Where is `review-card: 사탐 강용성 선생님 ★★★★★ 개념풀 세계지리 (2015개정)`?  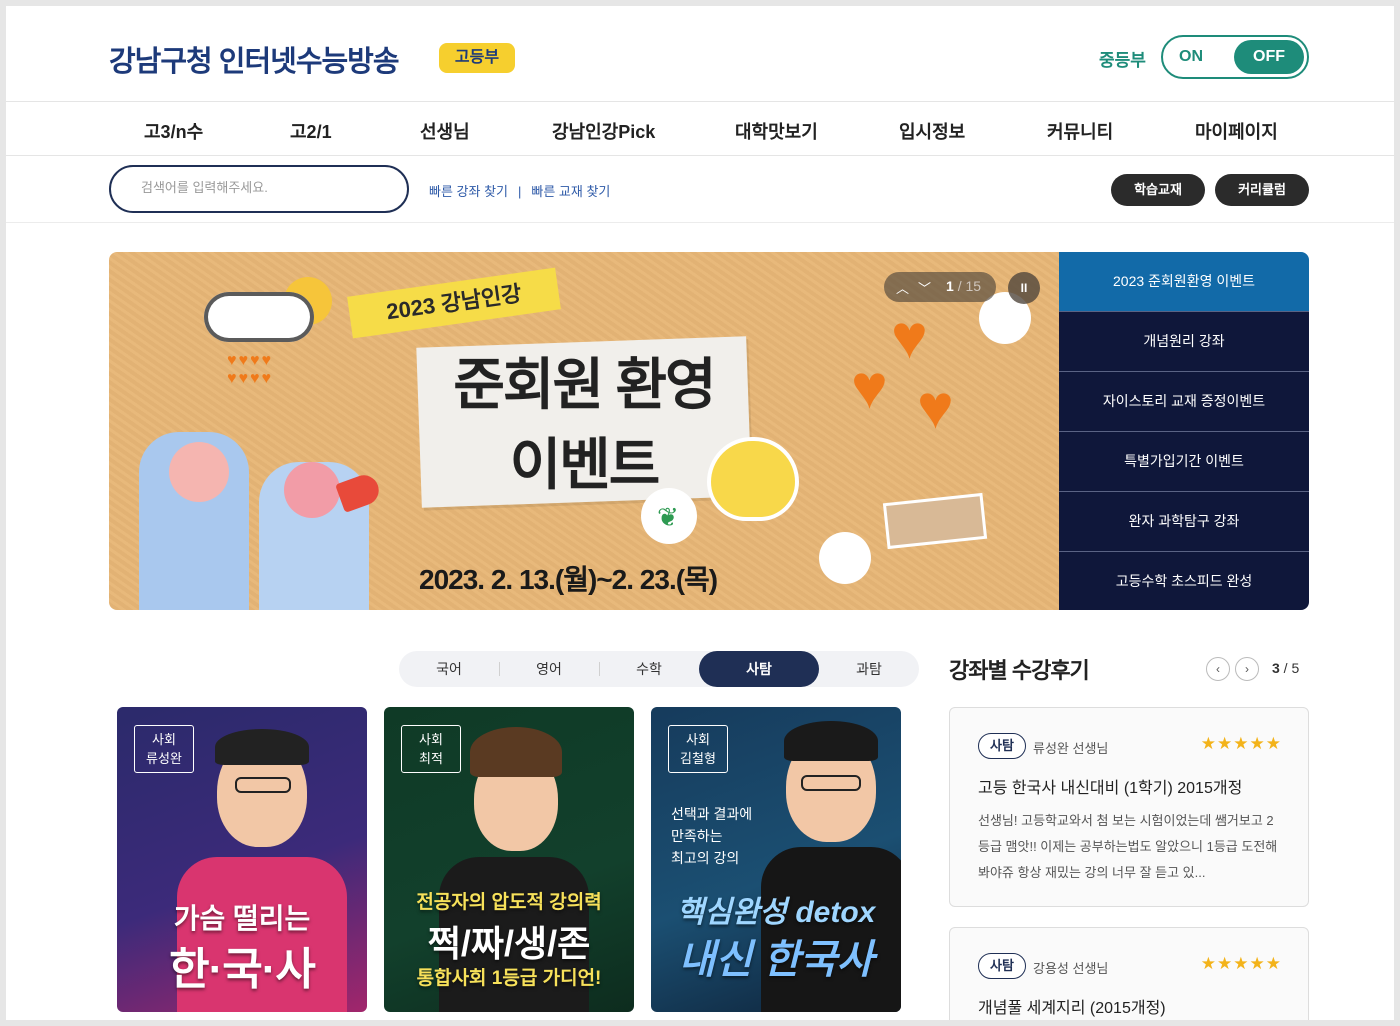 review-card: 사탐 강용성 선생님 ★★★★★ 개념풀 세계지리 (2015개정) is located at coordinates (1129, 973).